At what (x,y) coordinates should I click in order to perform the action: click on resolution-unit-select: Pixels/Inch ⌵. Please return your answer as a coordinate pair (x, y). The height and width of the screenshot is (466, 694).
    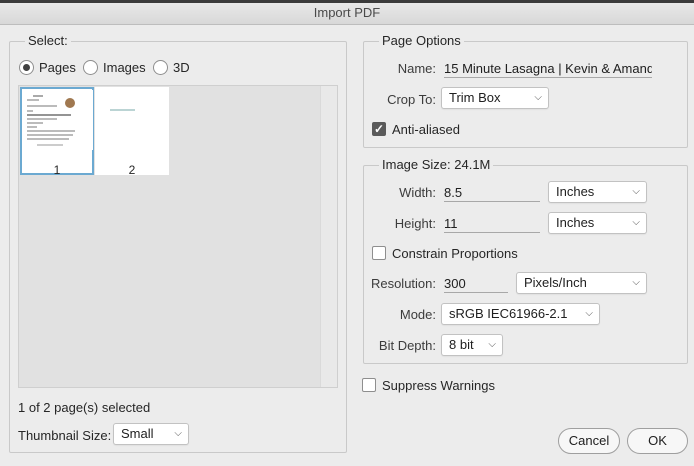
    Looking at the image, I should click on (581, 283).